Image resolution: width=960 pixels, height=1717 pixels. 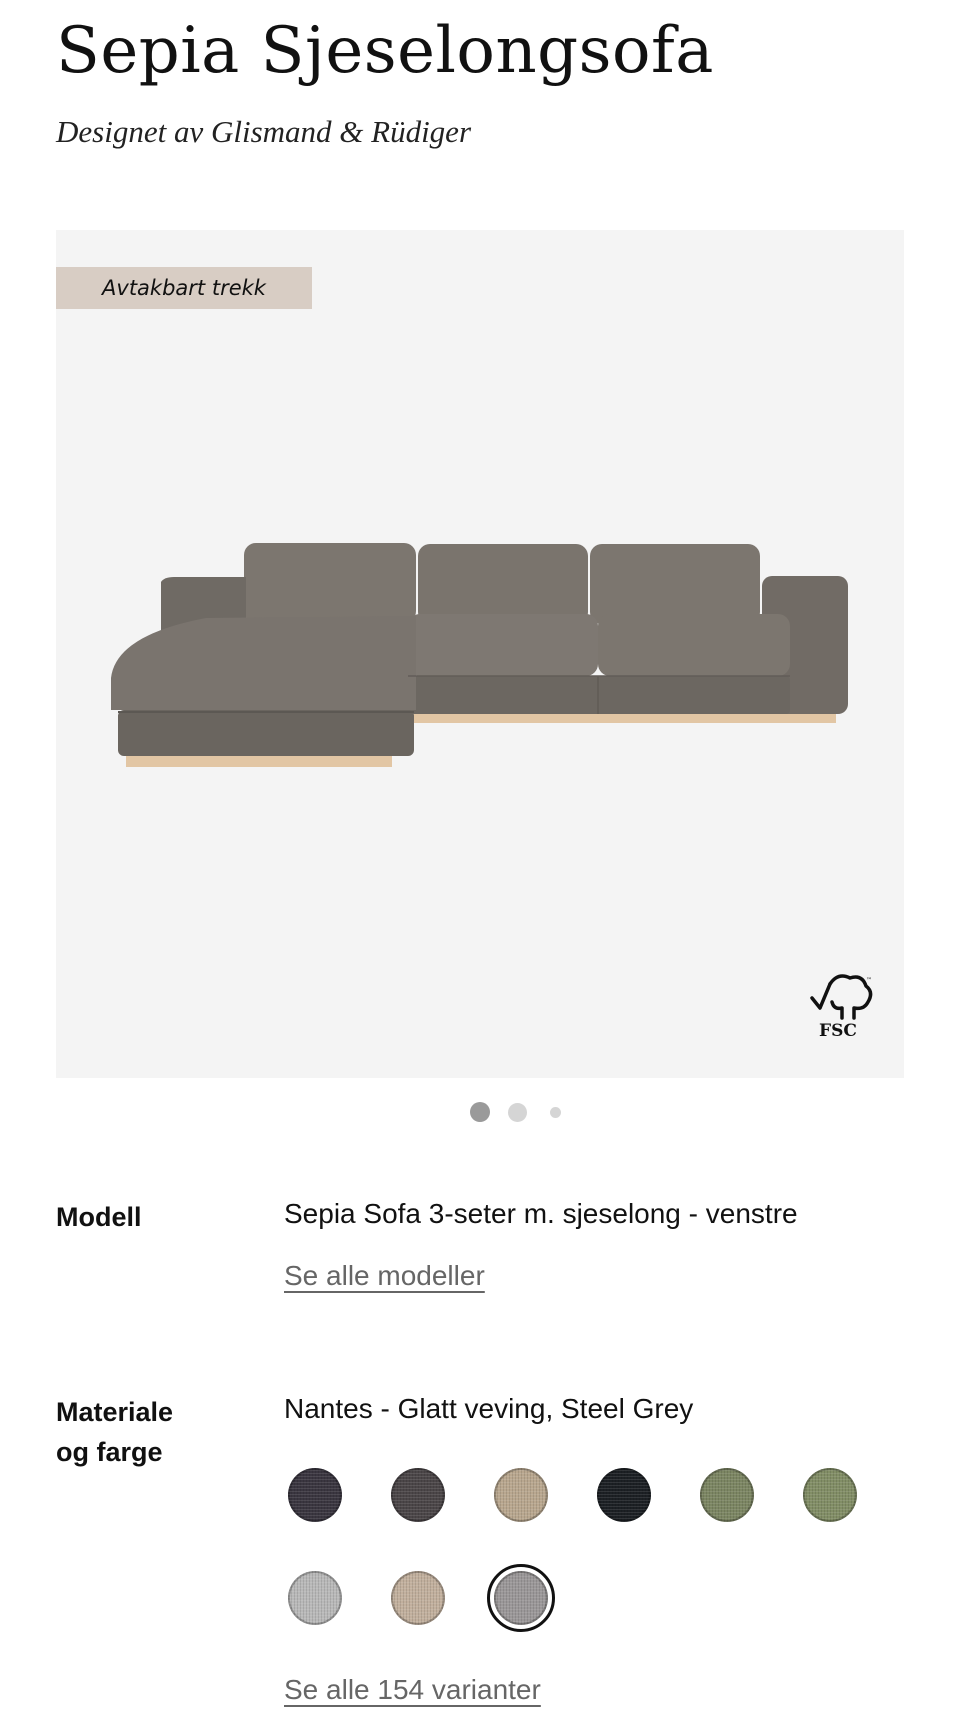 What do you see at coordinates (264, 131) in the screenshot?
I see `designer-credit: Designet av Glismand & Rüdiger` at bounding box center [264, 131].